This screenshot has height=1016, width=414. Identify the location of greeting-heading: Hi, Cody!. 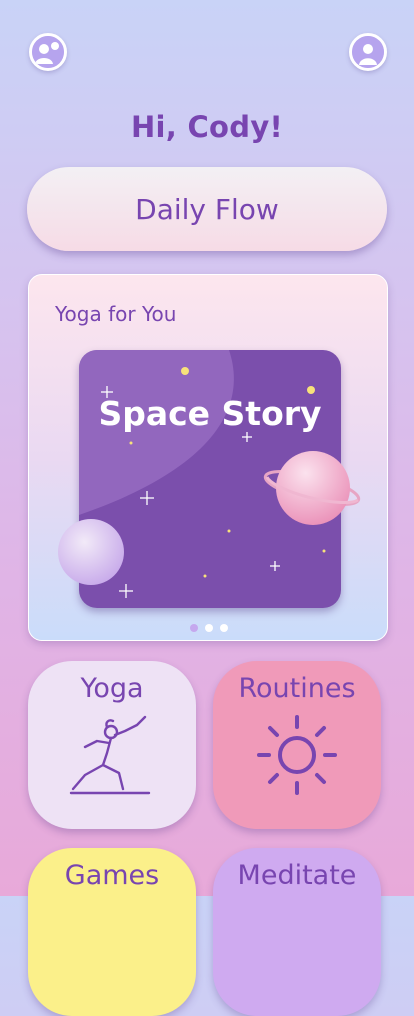
(207, 127).